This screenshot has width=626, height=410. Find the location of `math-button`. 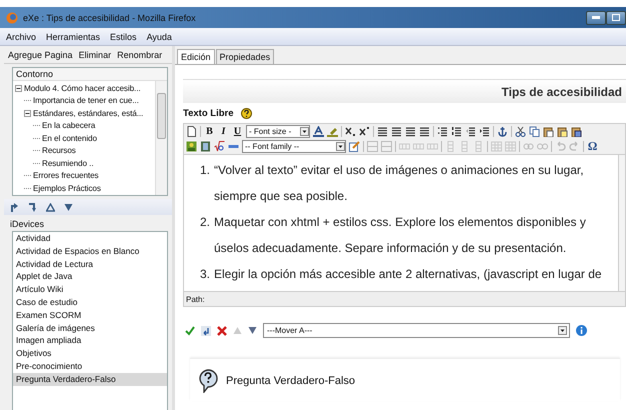

math-button is located at coordinates (219, 146).